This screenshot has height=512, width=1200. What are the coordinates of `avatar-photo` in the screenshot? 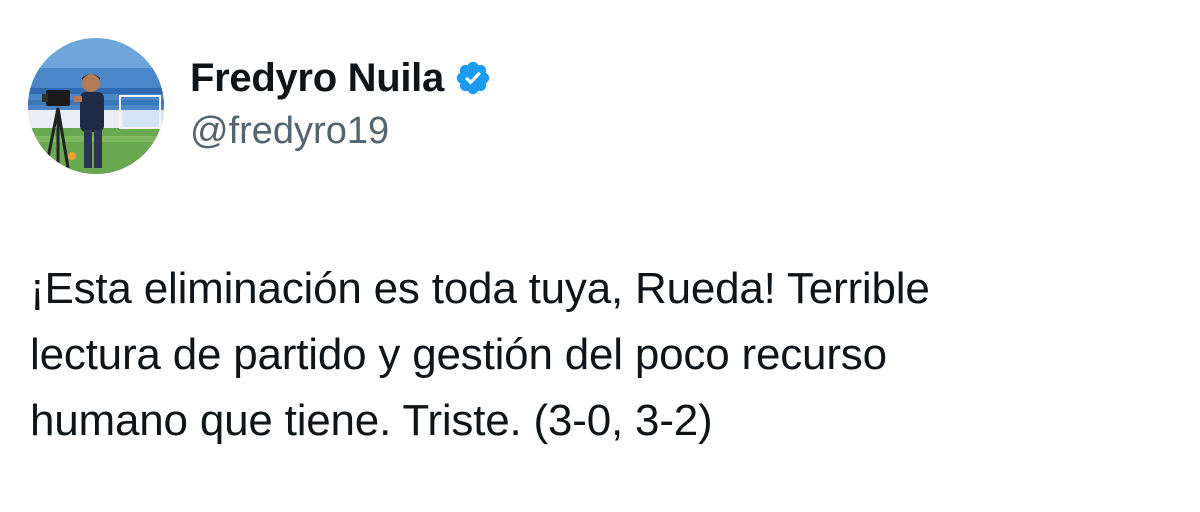 It's located at (96, 106).